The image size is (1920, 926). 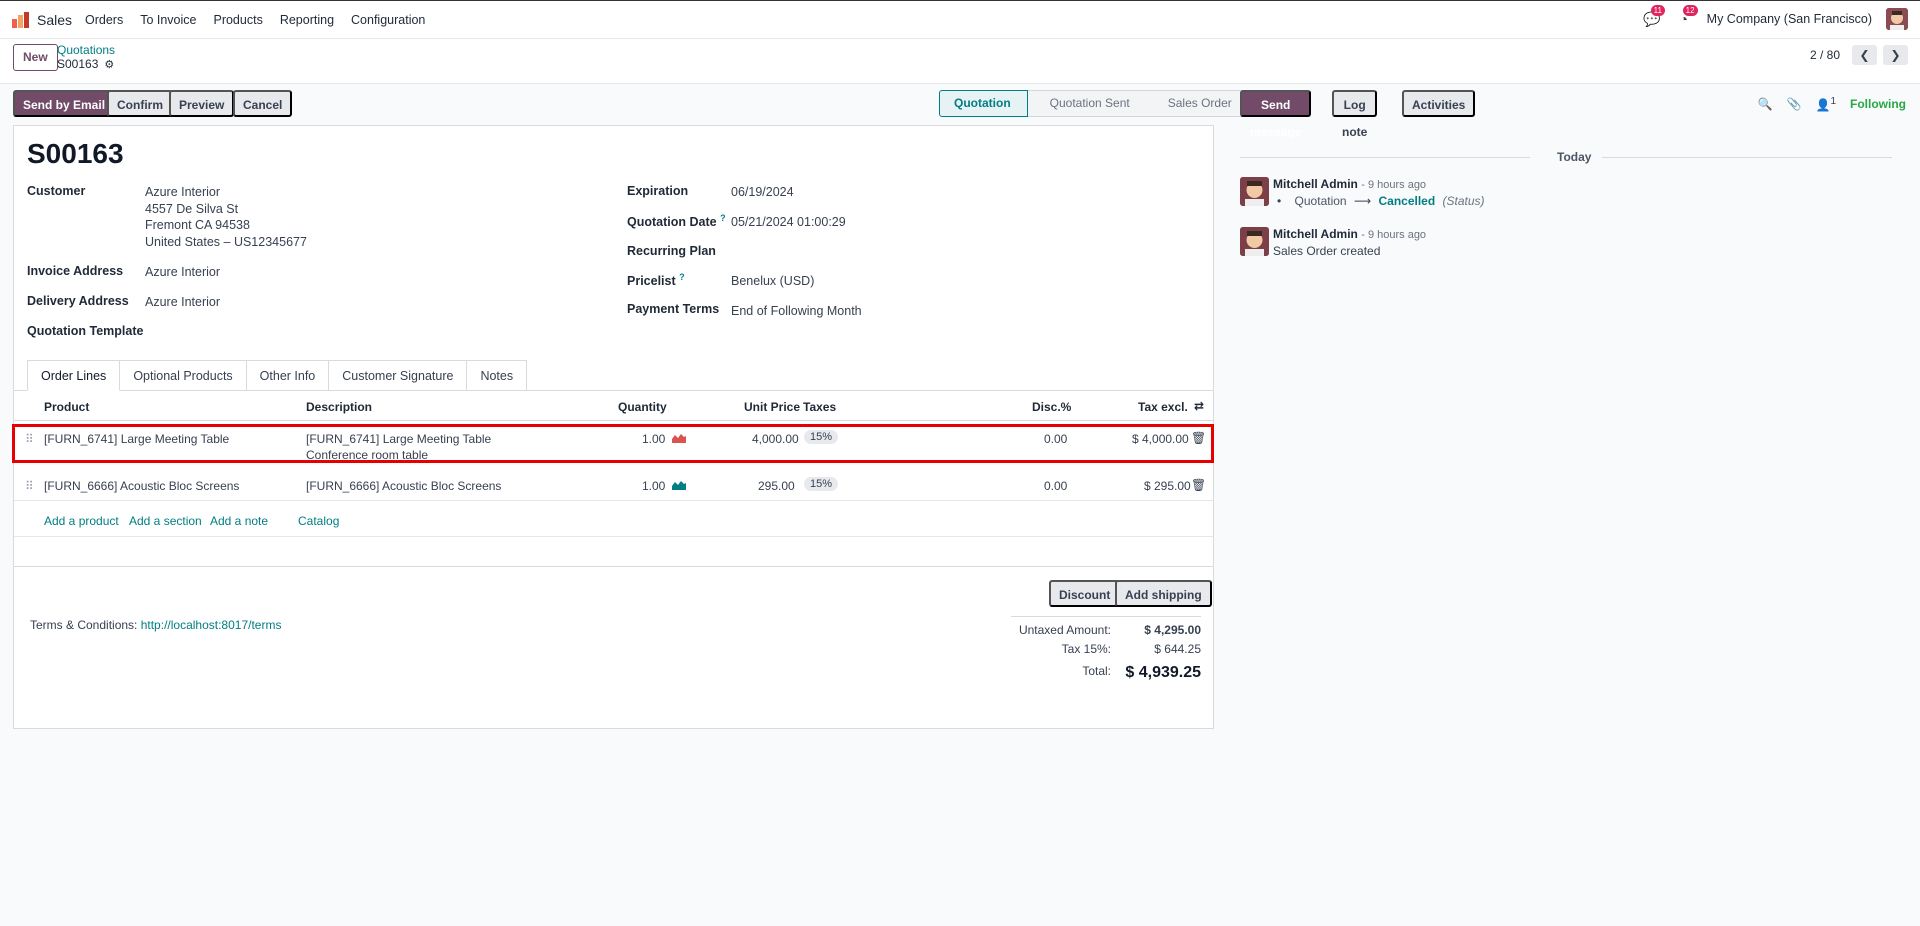 I want to click on menu-configuration: Configuration, so click(x=388, y=20).